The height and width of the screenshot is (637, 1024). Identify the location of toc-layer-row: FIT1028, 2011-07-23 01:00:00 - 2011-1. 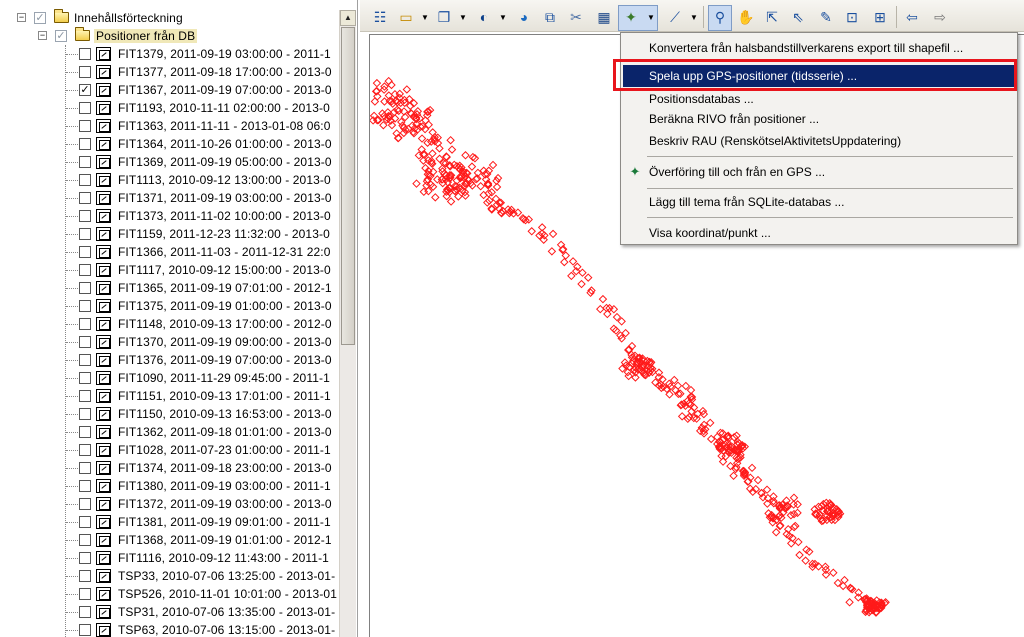
(169, 450).